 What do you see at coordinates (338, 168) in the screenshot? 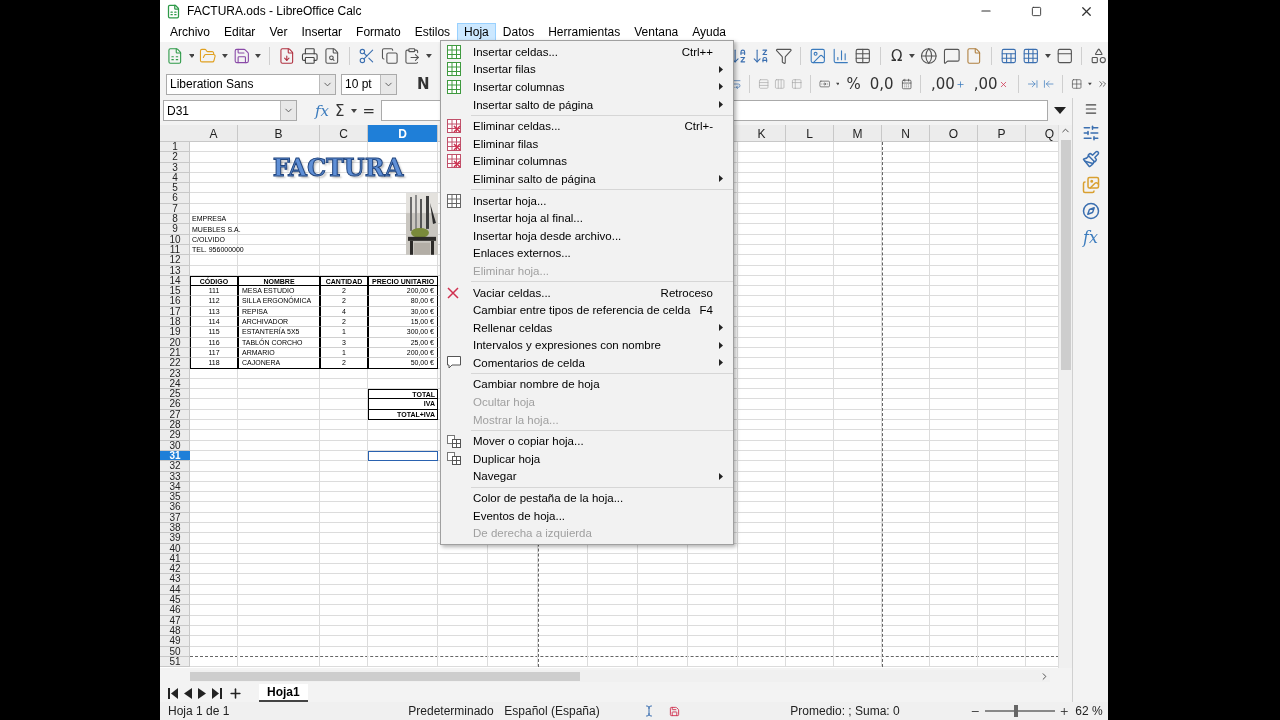
I see `invoice-title: FACTURA` at bounding box center [338, 168].